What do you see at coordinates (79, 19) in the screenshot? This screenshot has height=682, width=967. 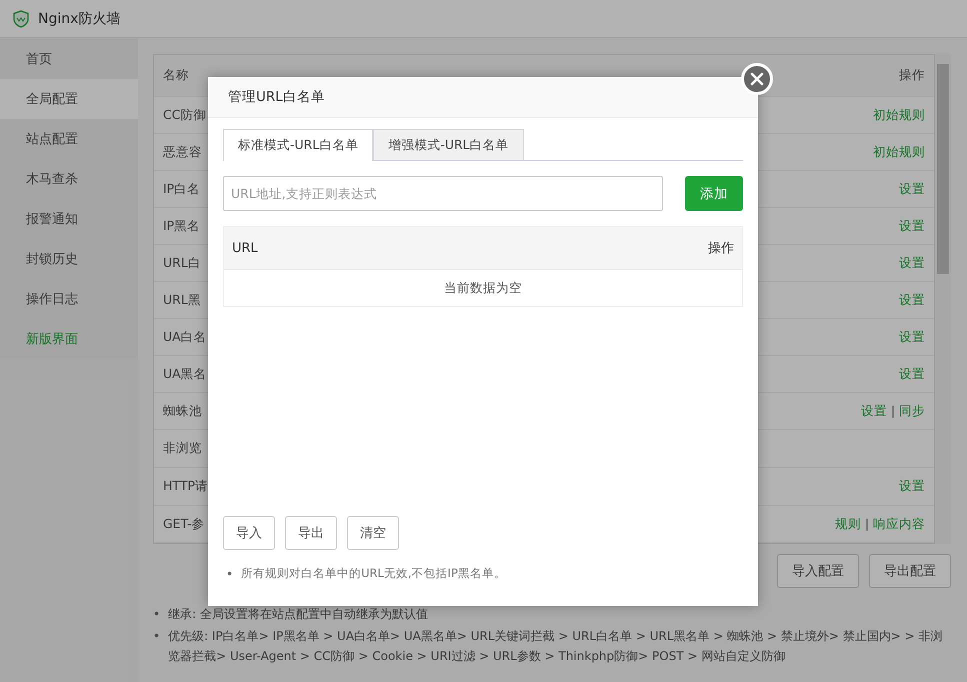 I see `app-title: Nginx防火墙` at bounding box center [79, 19].